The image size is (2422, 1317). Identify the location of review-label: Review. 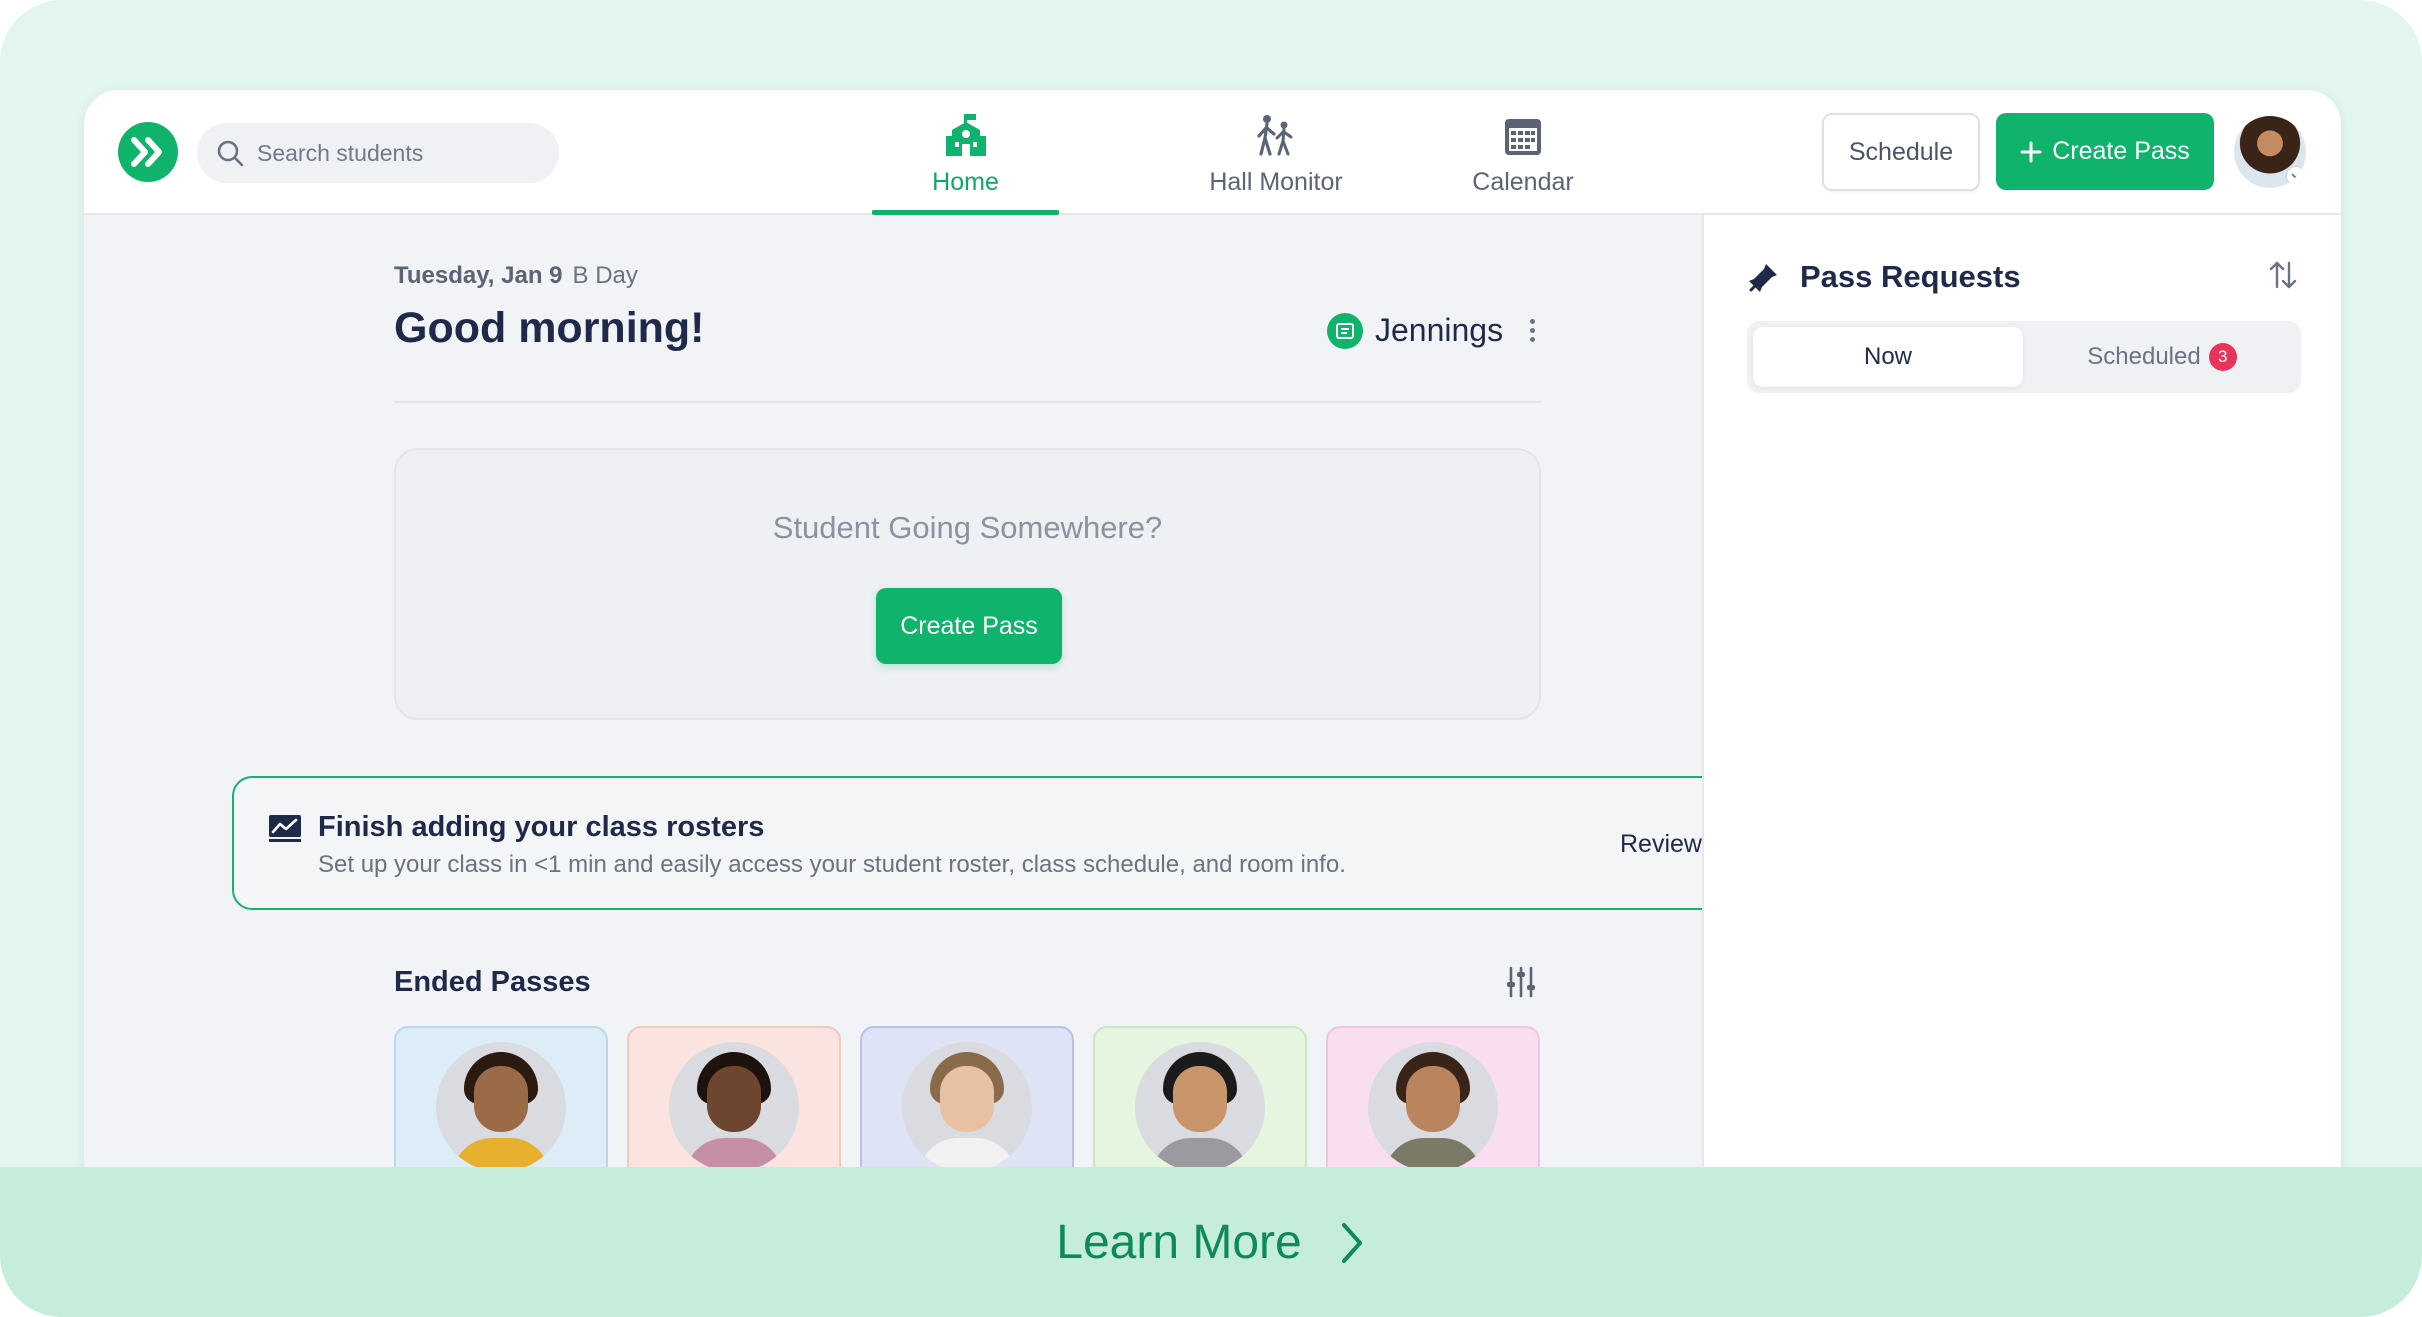
(1661, 844).